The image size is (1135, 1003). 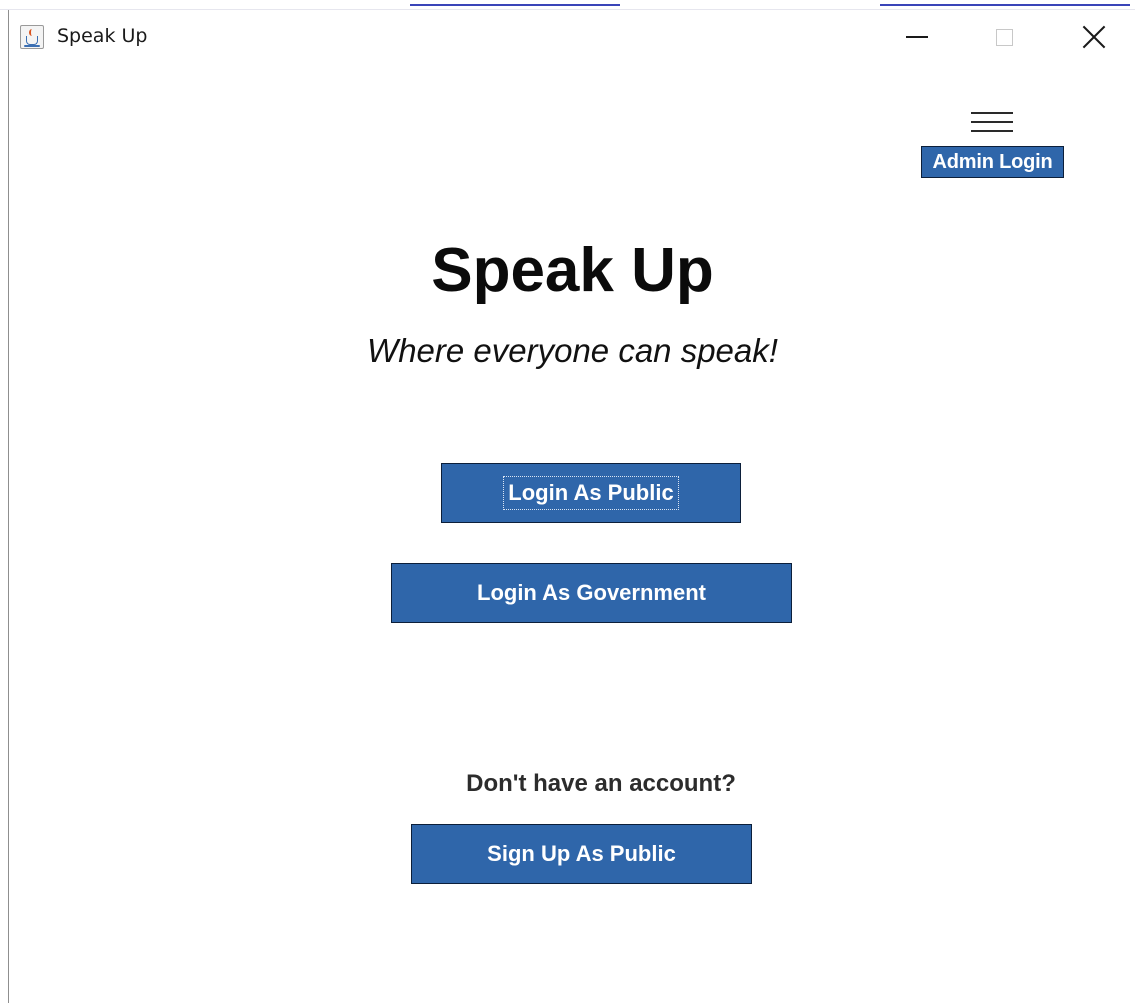 I want to click on login-as-public-label: Login As Public, so click(x=591, y=493).